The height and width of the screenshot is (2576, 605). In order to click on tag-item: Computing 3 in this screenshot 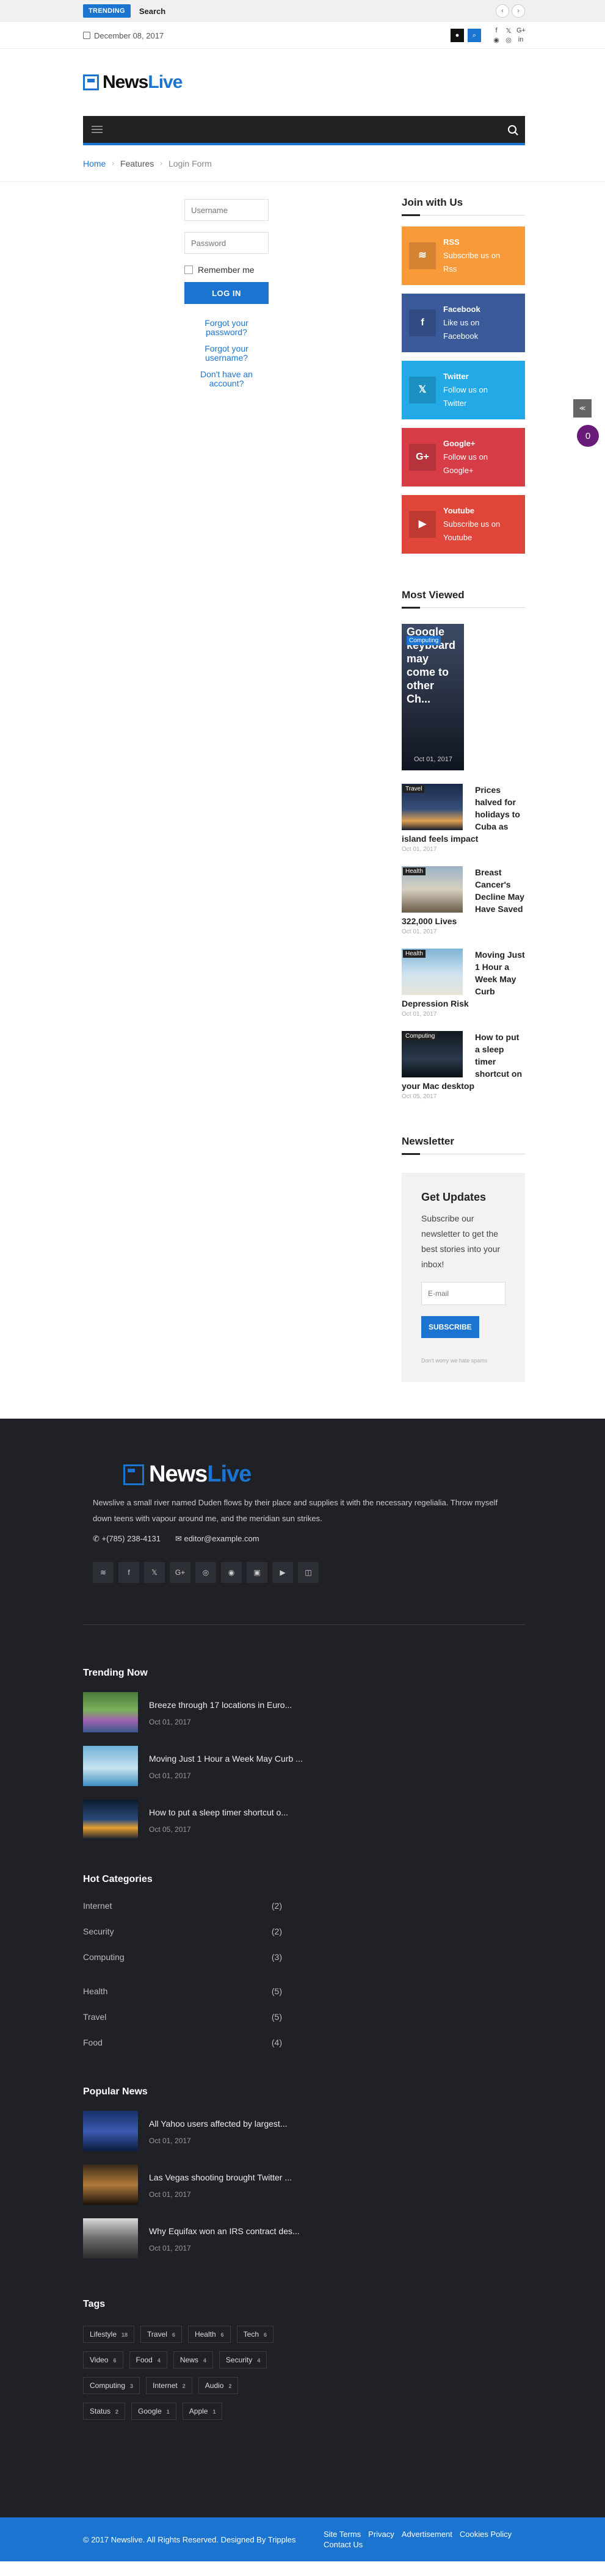, I will do `click(111, 2385)`.